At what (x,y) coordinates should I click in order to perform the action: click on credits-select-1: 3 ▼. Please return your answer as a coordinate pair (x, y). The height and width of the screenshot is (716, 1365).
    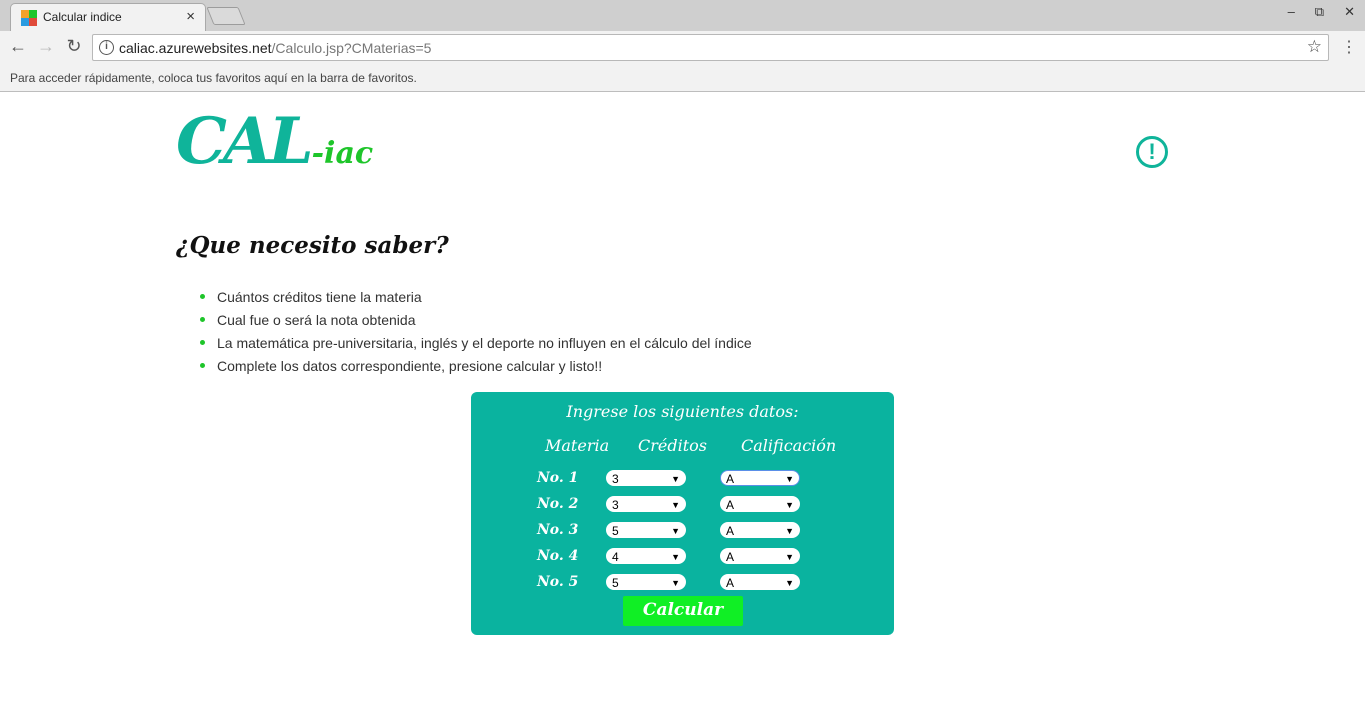
    Looking at the image, I should click on (646, 478).